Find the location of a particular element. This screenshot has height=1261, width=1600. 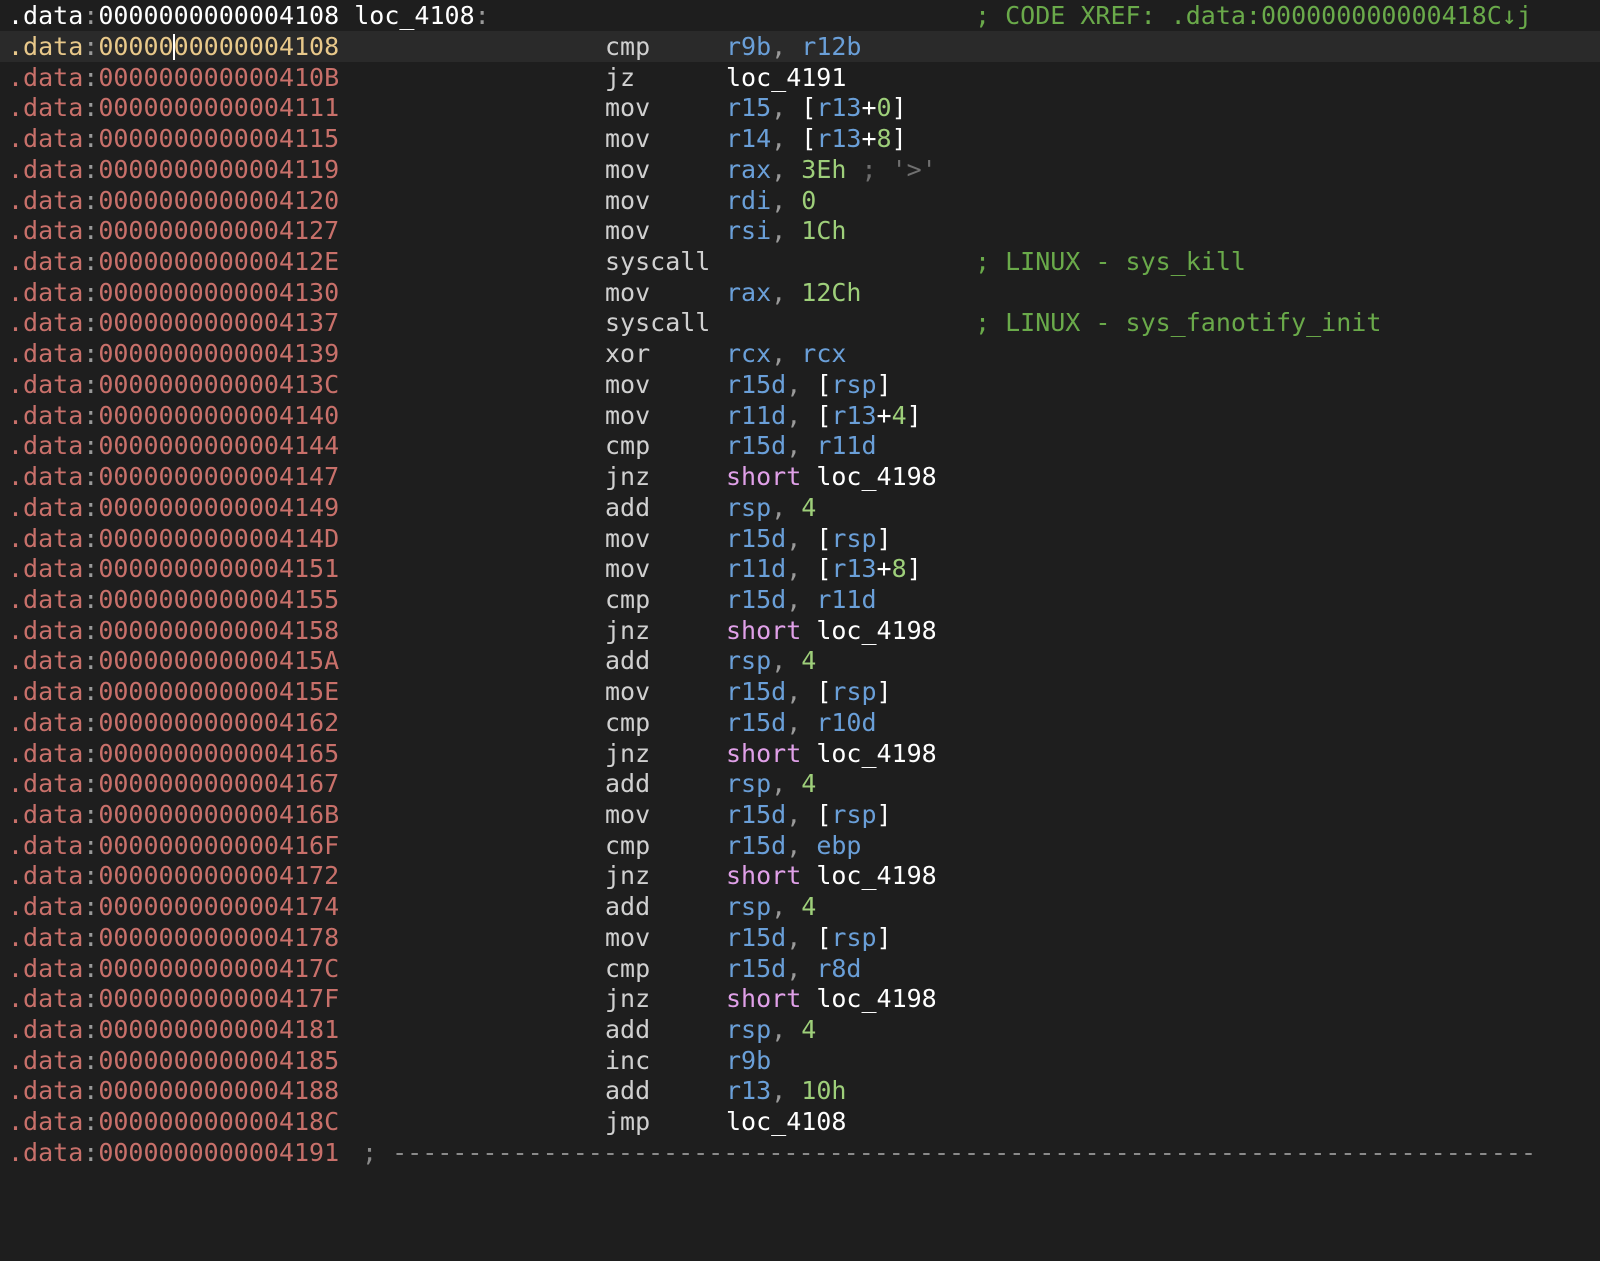

instruction-row: .data:000000000000418C jmp loc_4108 is located at coordinates (800, 1121).